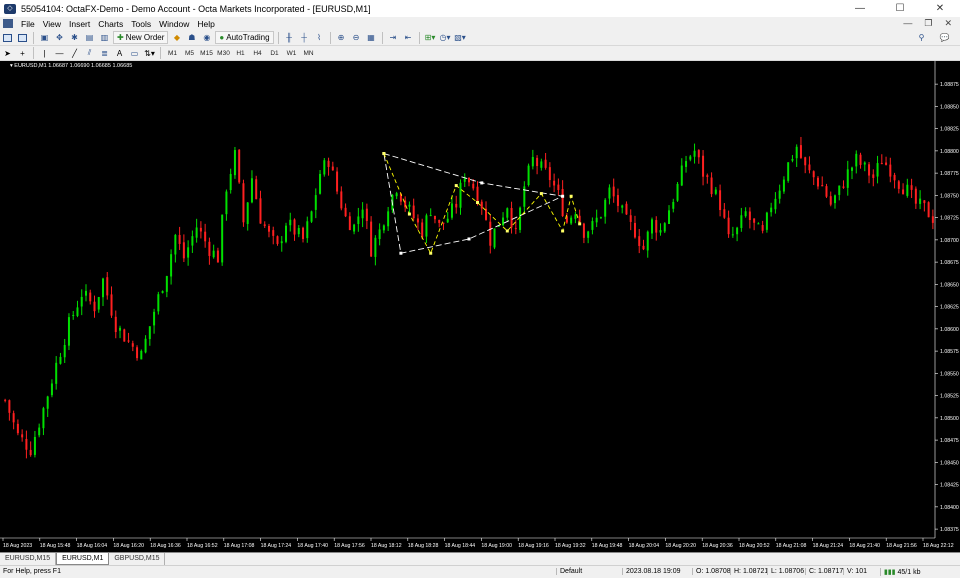  Describe the element at coordinates (79, 24) in the screenshot. I see `menu-insert: Insert` at that location.